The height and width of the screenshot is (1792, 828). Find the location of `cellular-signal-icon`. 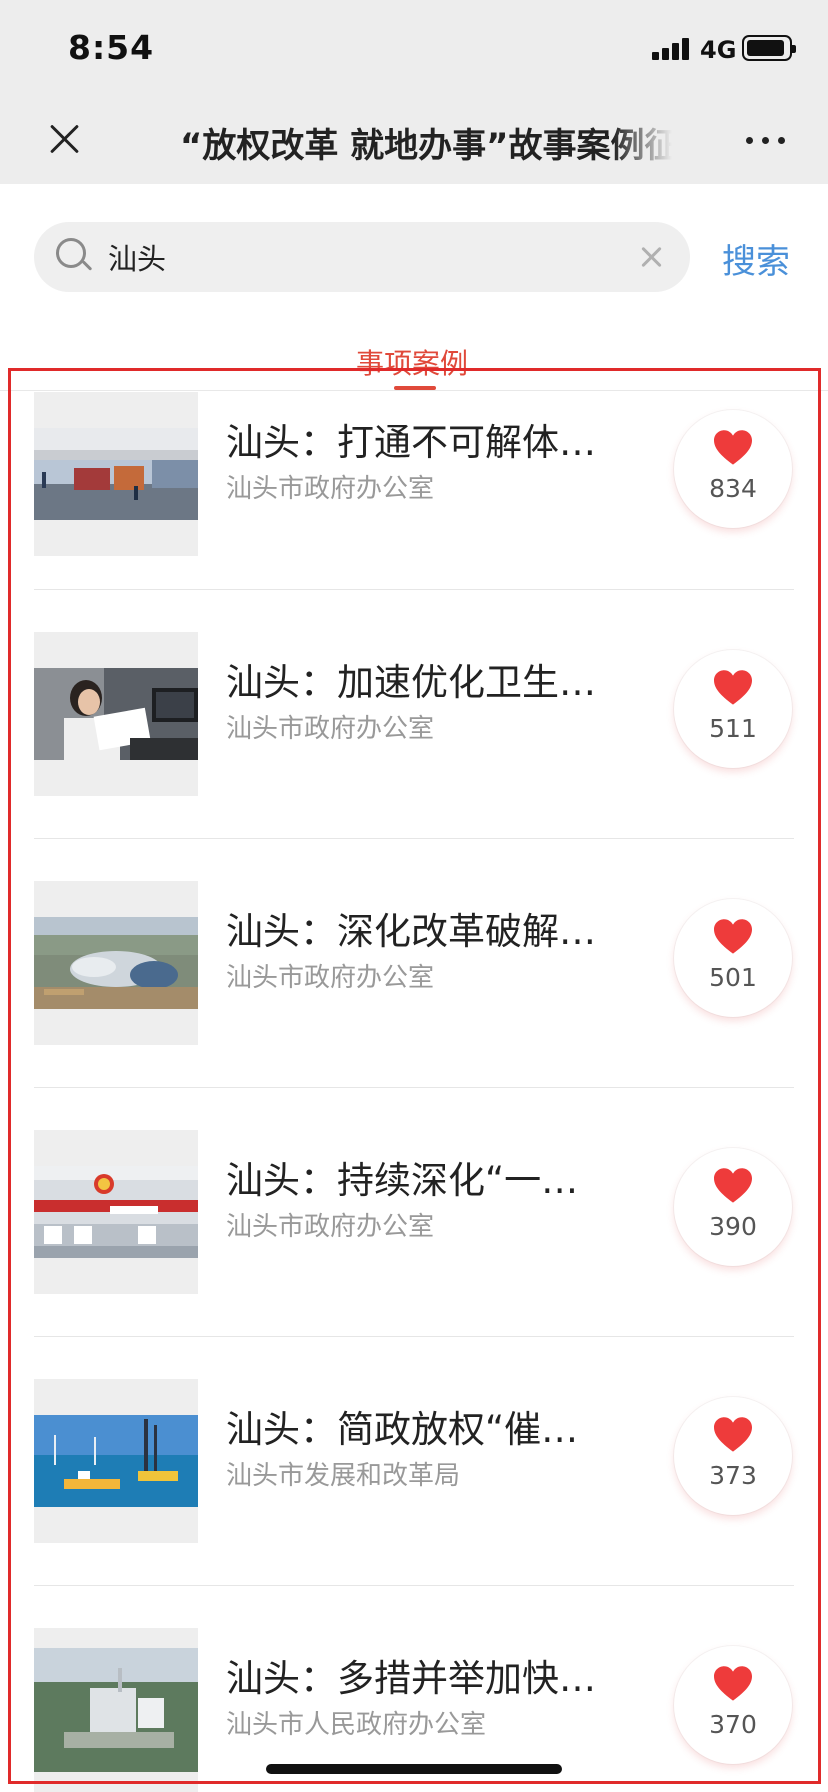

cellular-signal-icon is located at coordinates (673, 49).